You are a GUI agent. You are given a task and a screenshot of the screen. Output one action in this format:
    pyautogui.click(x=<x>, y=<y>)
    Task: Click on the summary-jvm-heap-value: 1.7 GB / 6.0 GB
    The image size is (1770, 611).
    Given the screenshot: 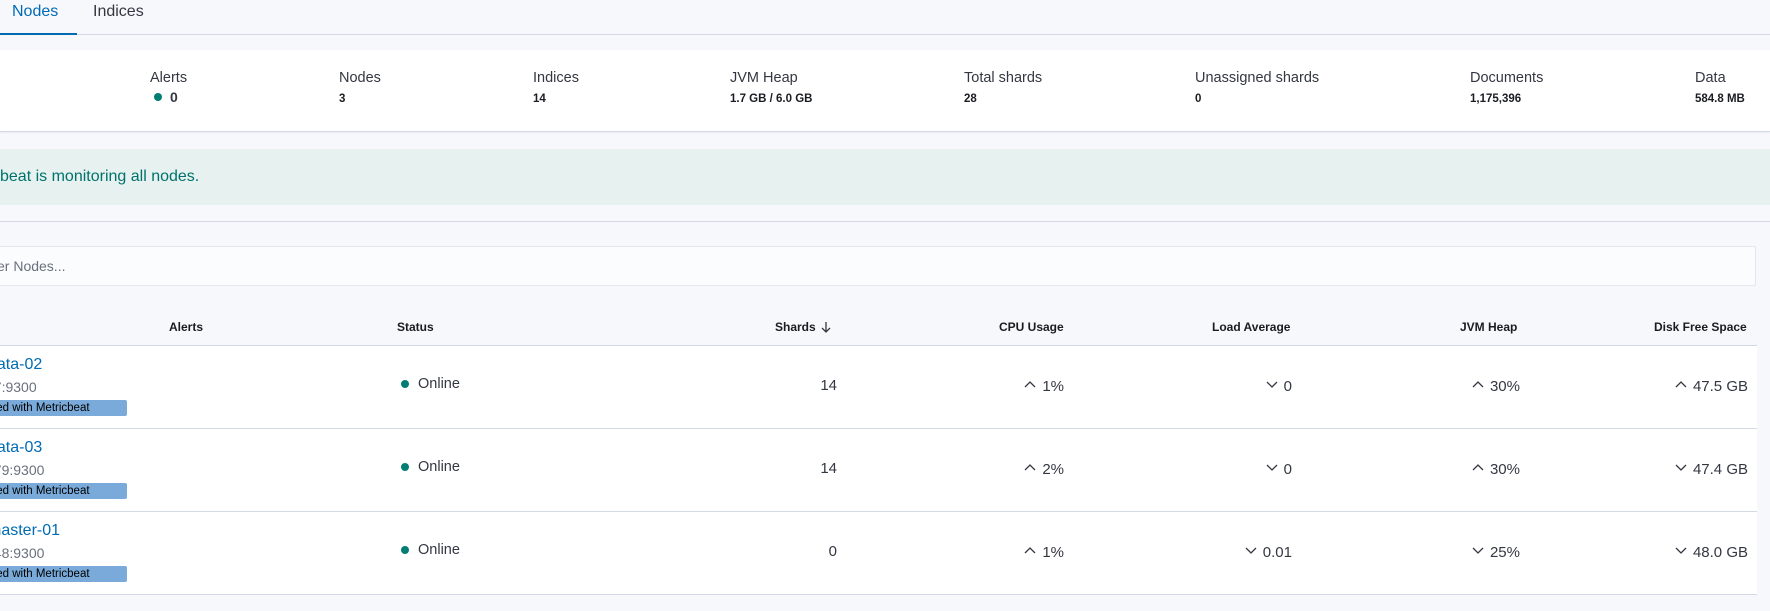 What is the action you would take?
    pyautogui.click(x=771, y=99)
    